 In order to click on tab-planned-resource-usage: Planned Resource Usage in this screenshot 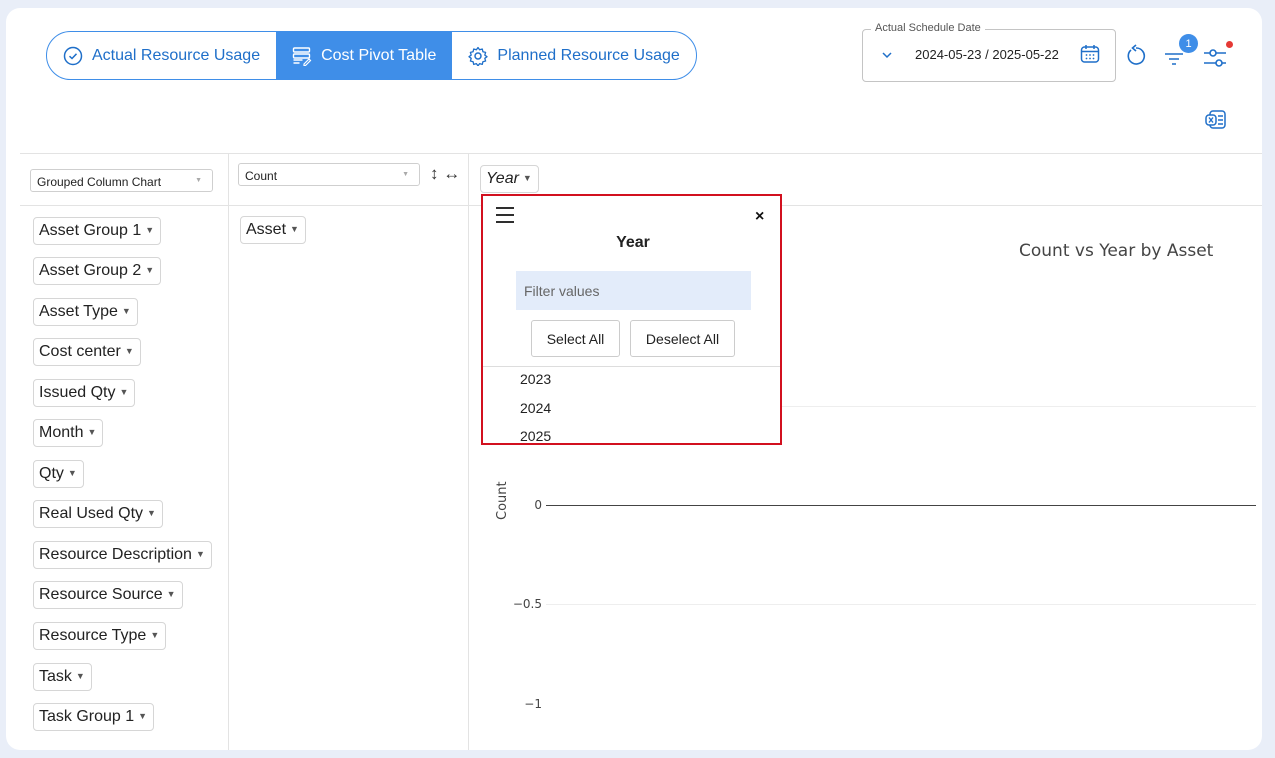, I will do `click(573, 55)`.